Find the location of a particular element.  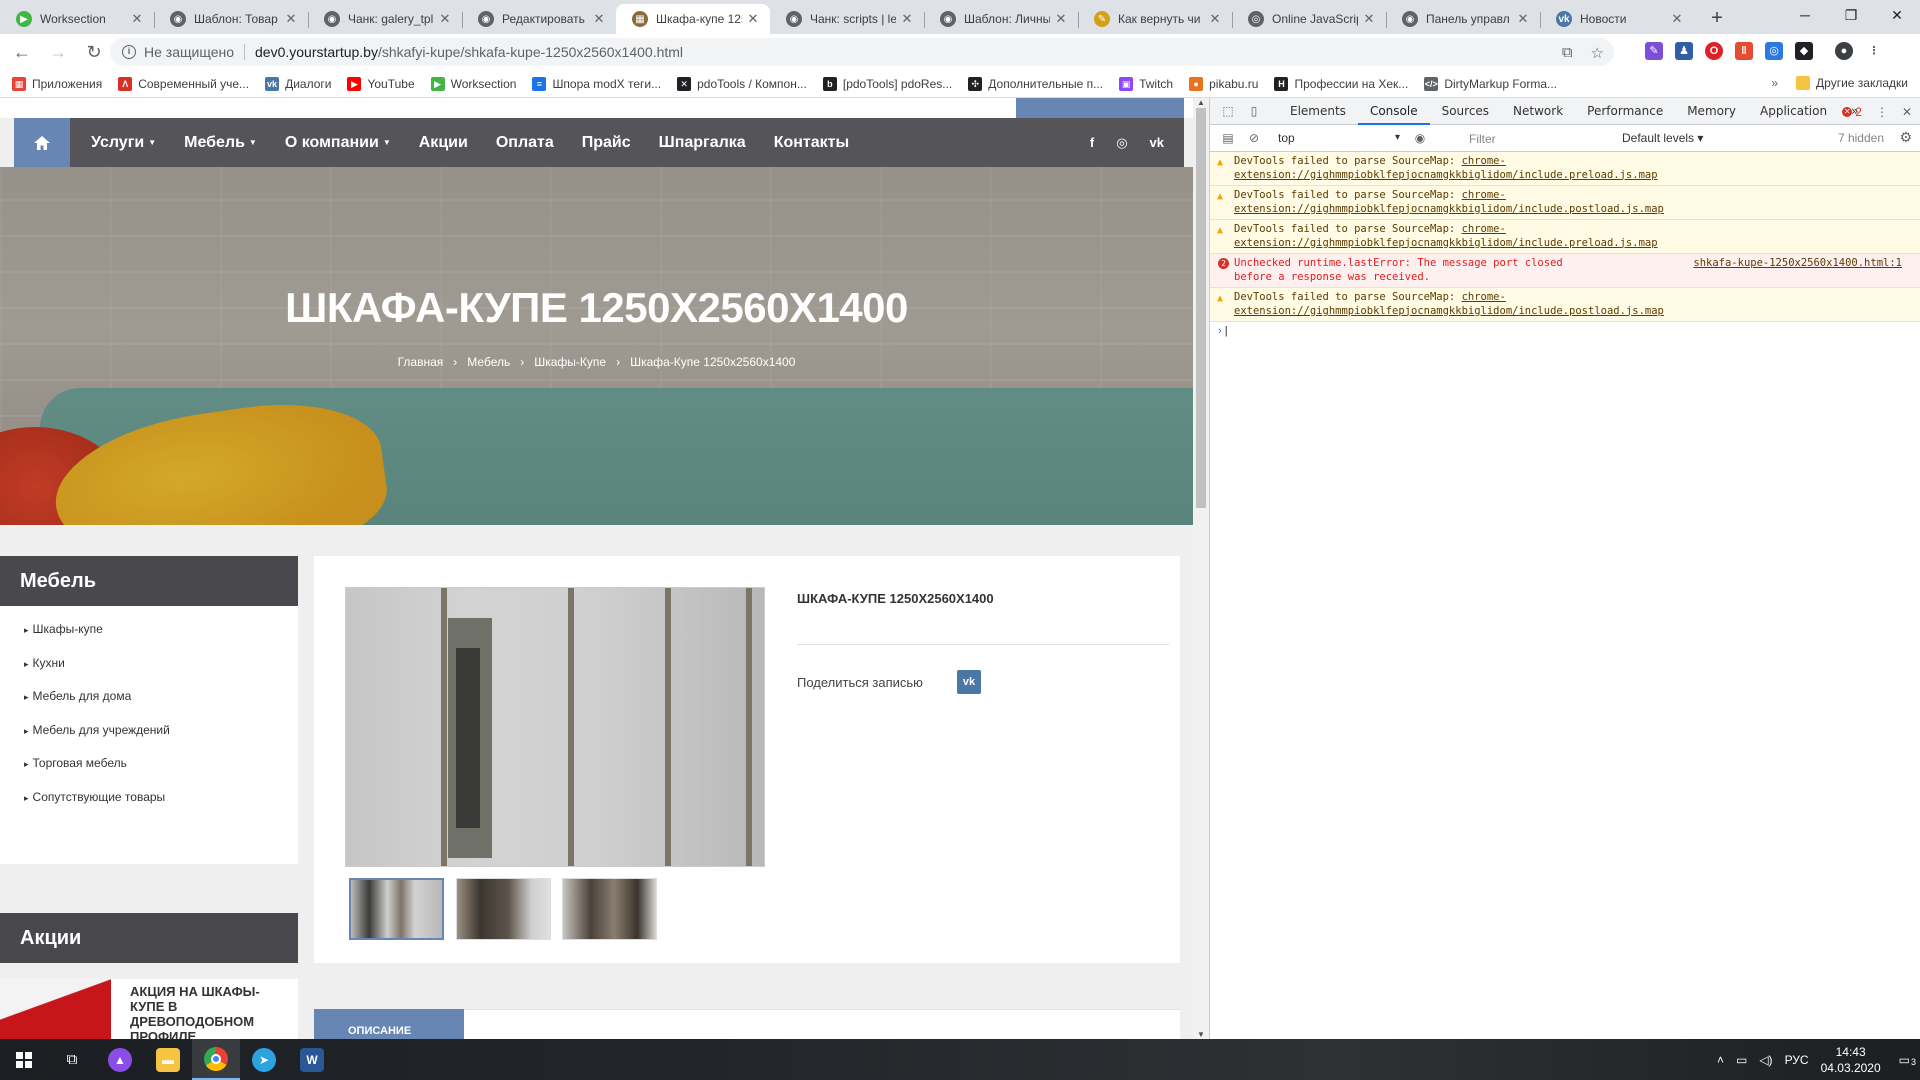

nav-item: О компании ▼ is located at coordinates (338, 143).